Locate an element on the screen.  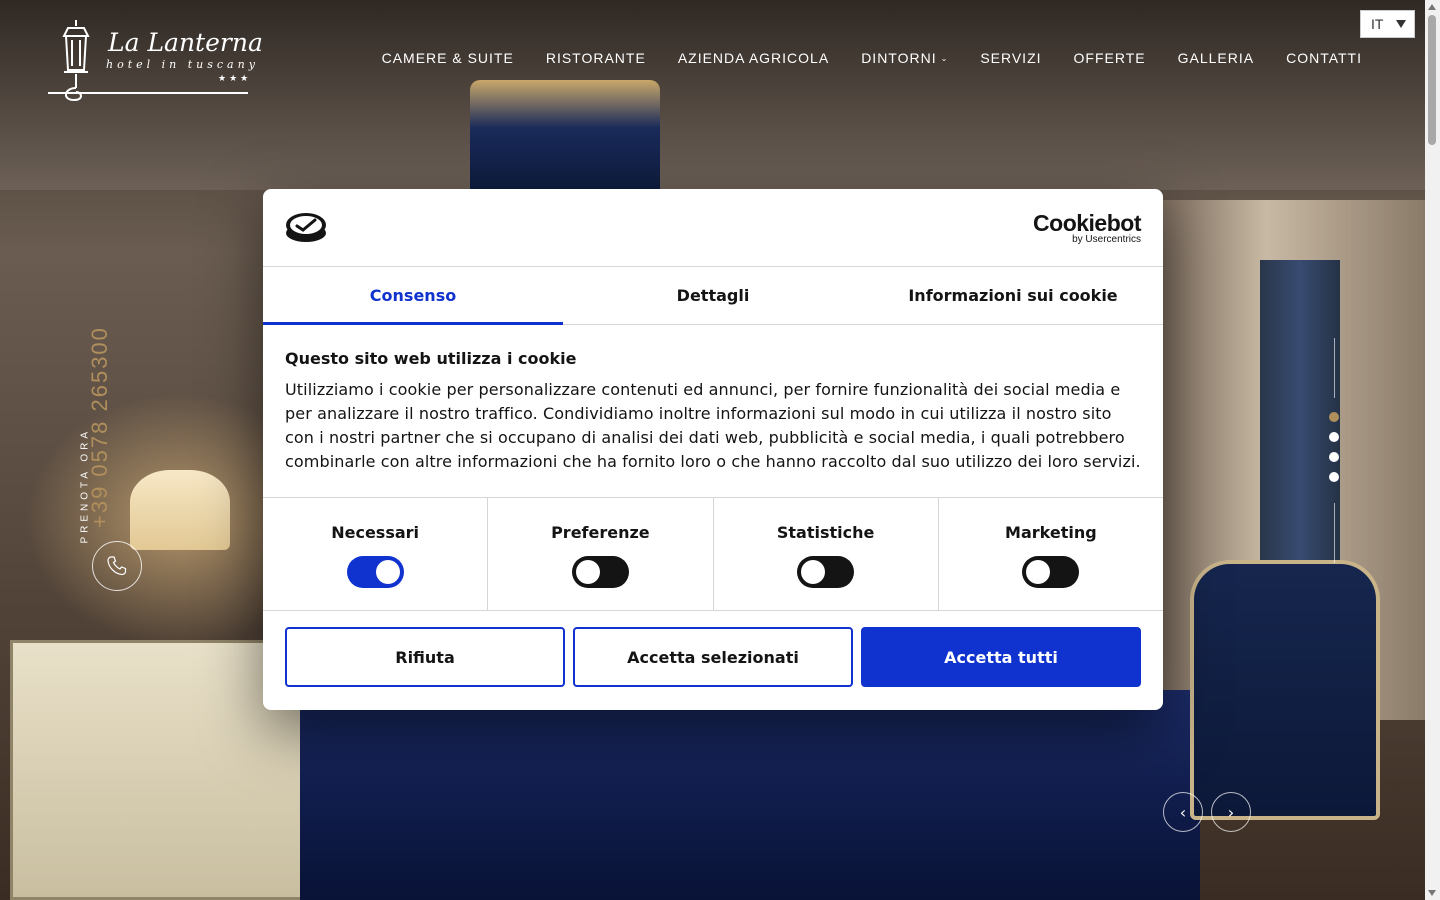
category-statistiche: Statistiche is located at coordinates (826, 554).